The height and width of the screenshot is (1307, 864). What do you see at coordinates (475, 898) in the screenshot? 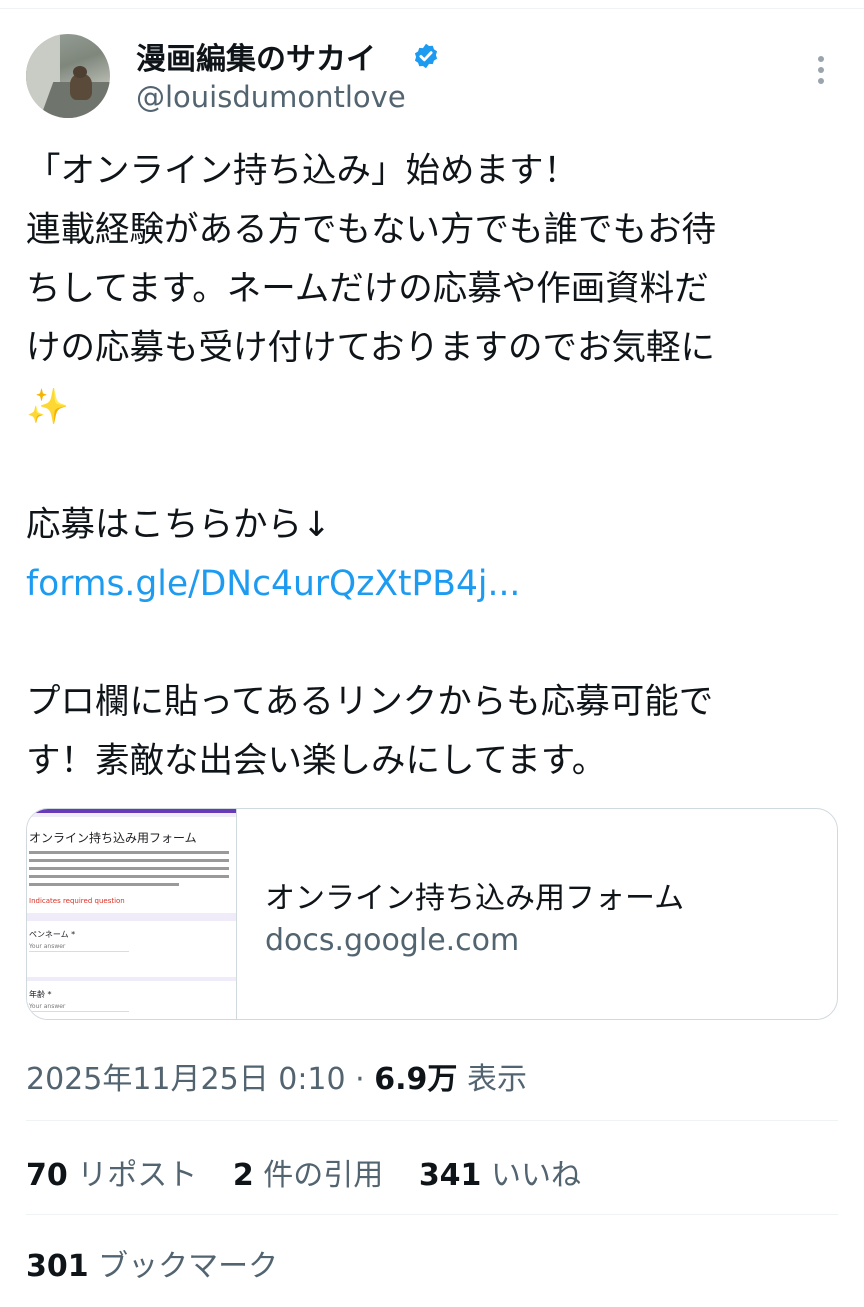
I see `card-title: オンライン持ち込み用フォーム` at bounding box center [475, 898].